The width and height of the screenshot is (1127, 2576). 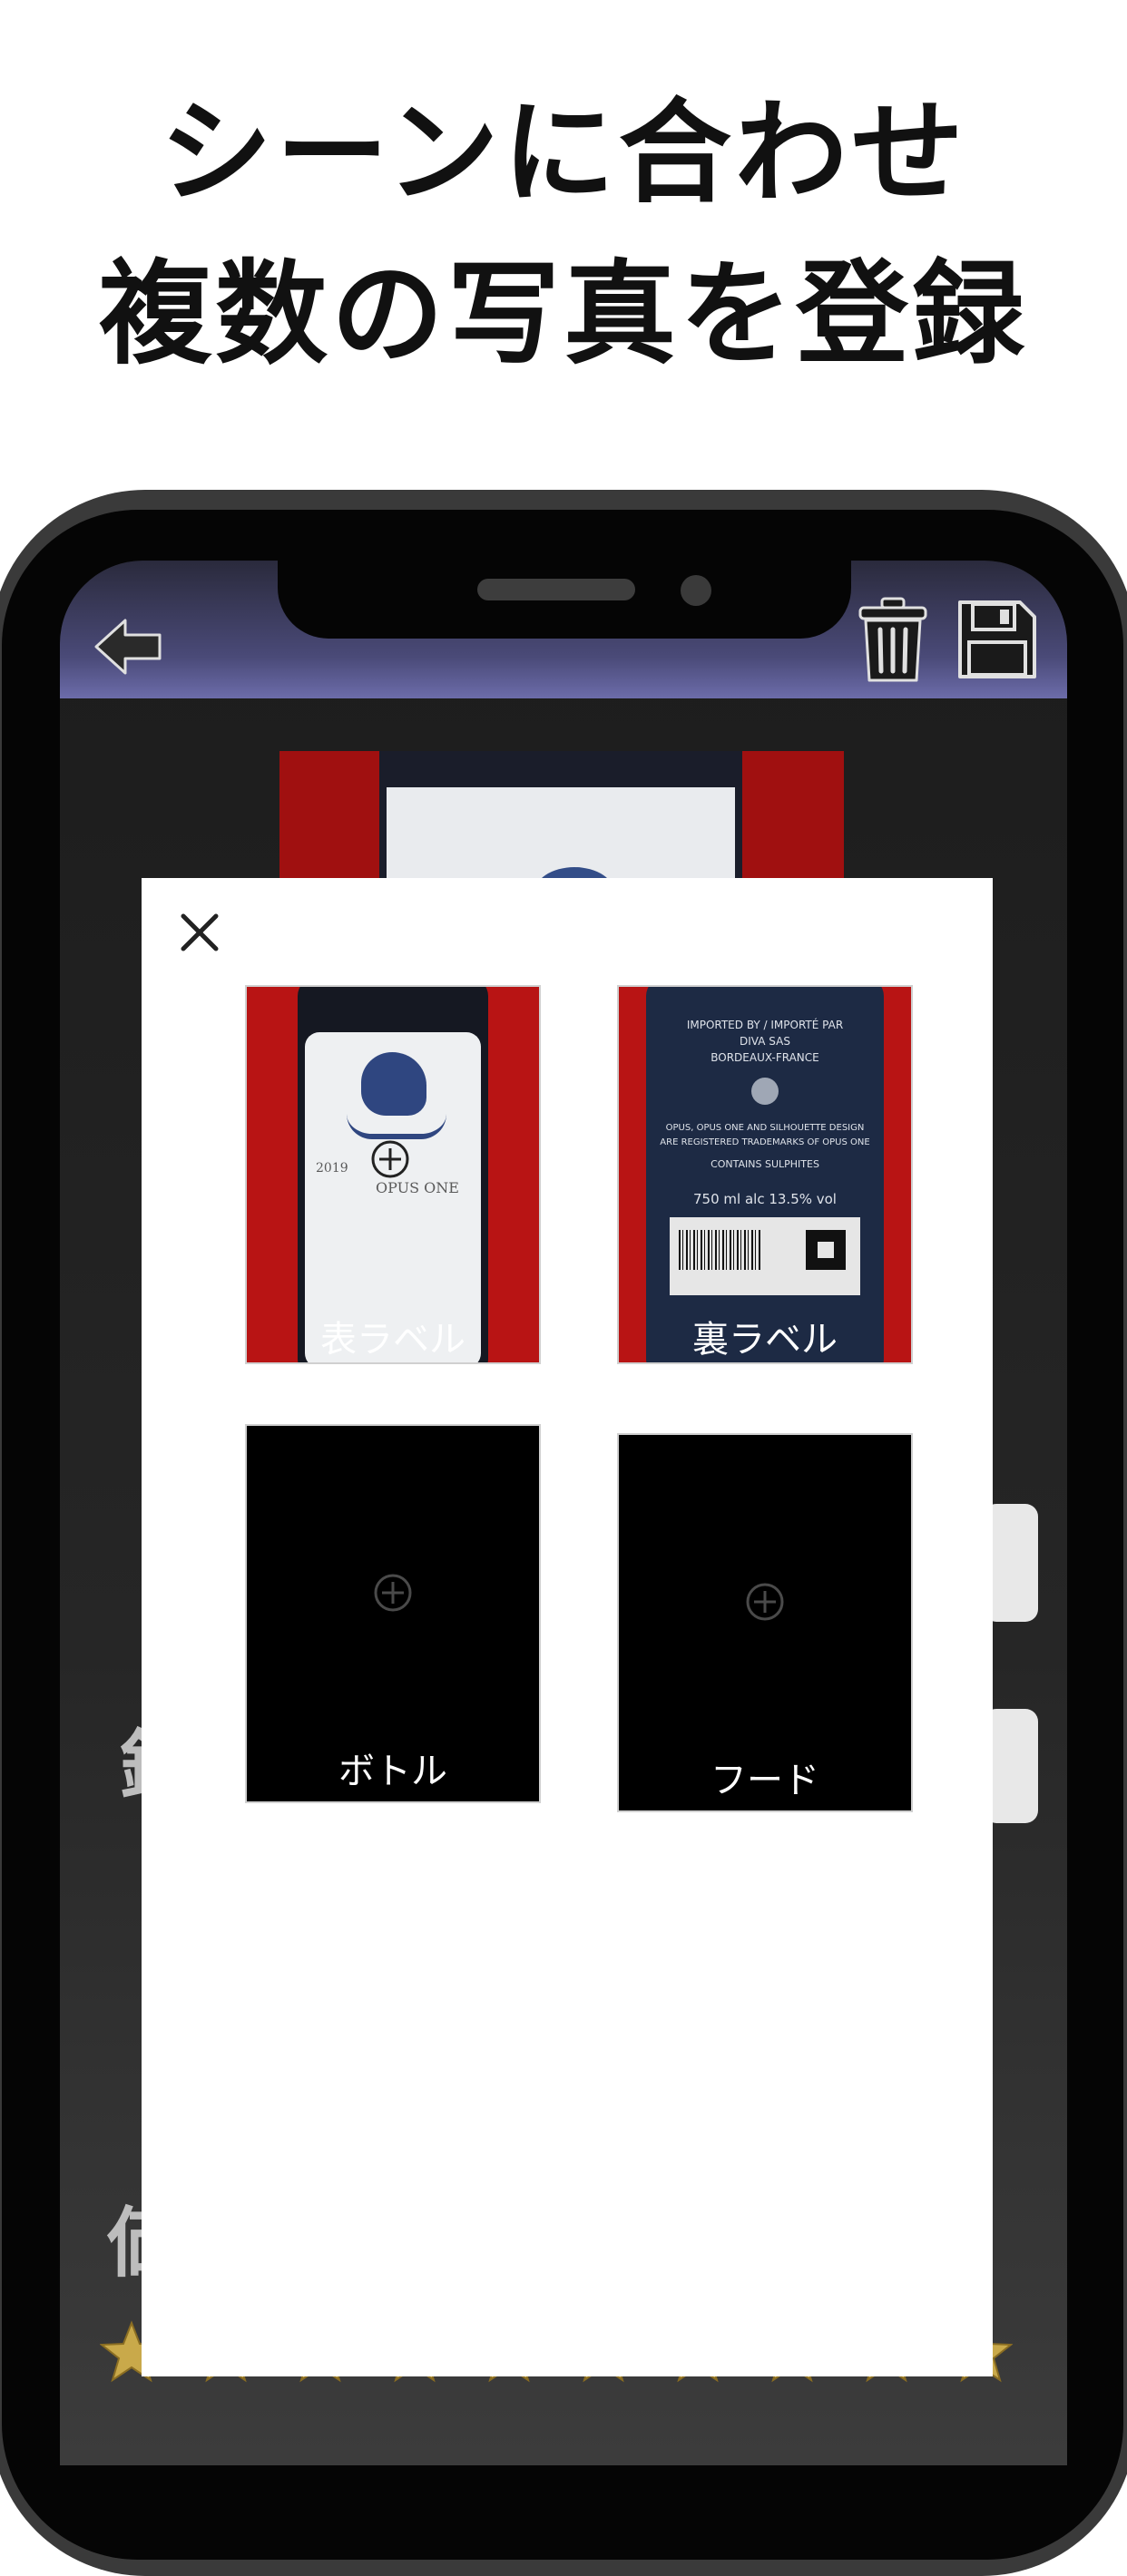 I want to click on back-label-text: ARE REGISTERED TRADEMARKS OF OPUS ONE, so click(x=765, y=1142).